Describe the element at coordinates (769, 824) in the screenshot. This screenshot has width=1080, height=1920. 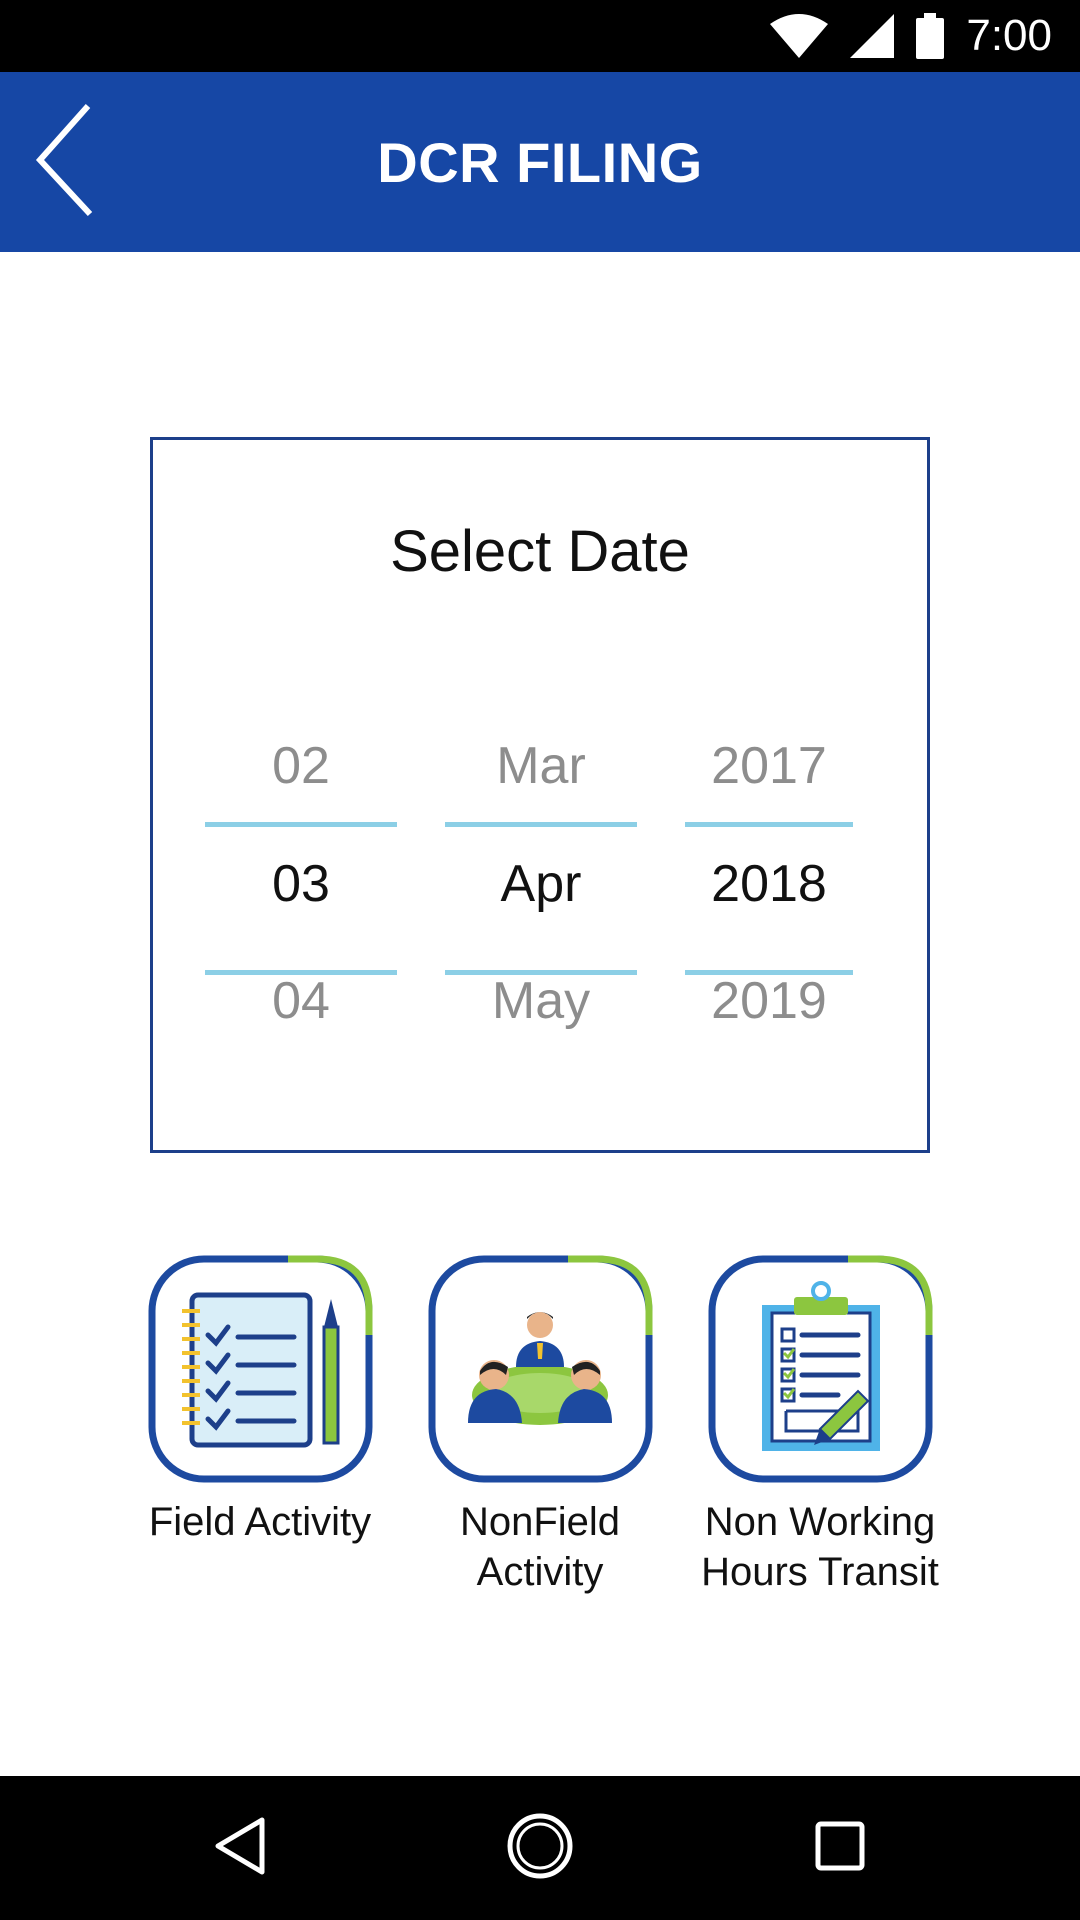
I see `year-divider-top` at that location.